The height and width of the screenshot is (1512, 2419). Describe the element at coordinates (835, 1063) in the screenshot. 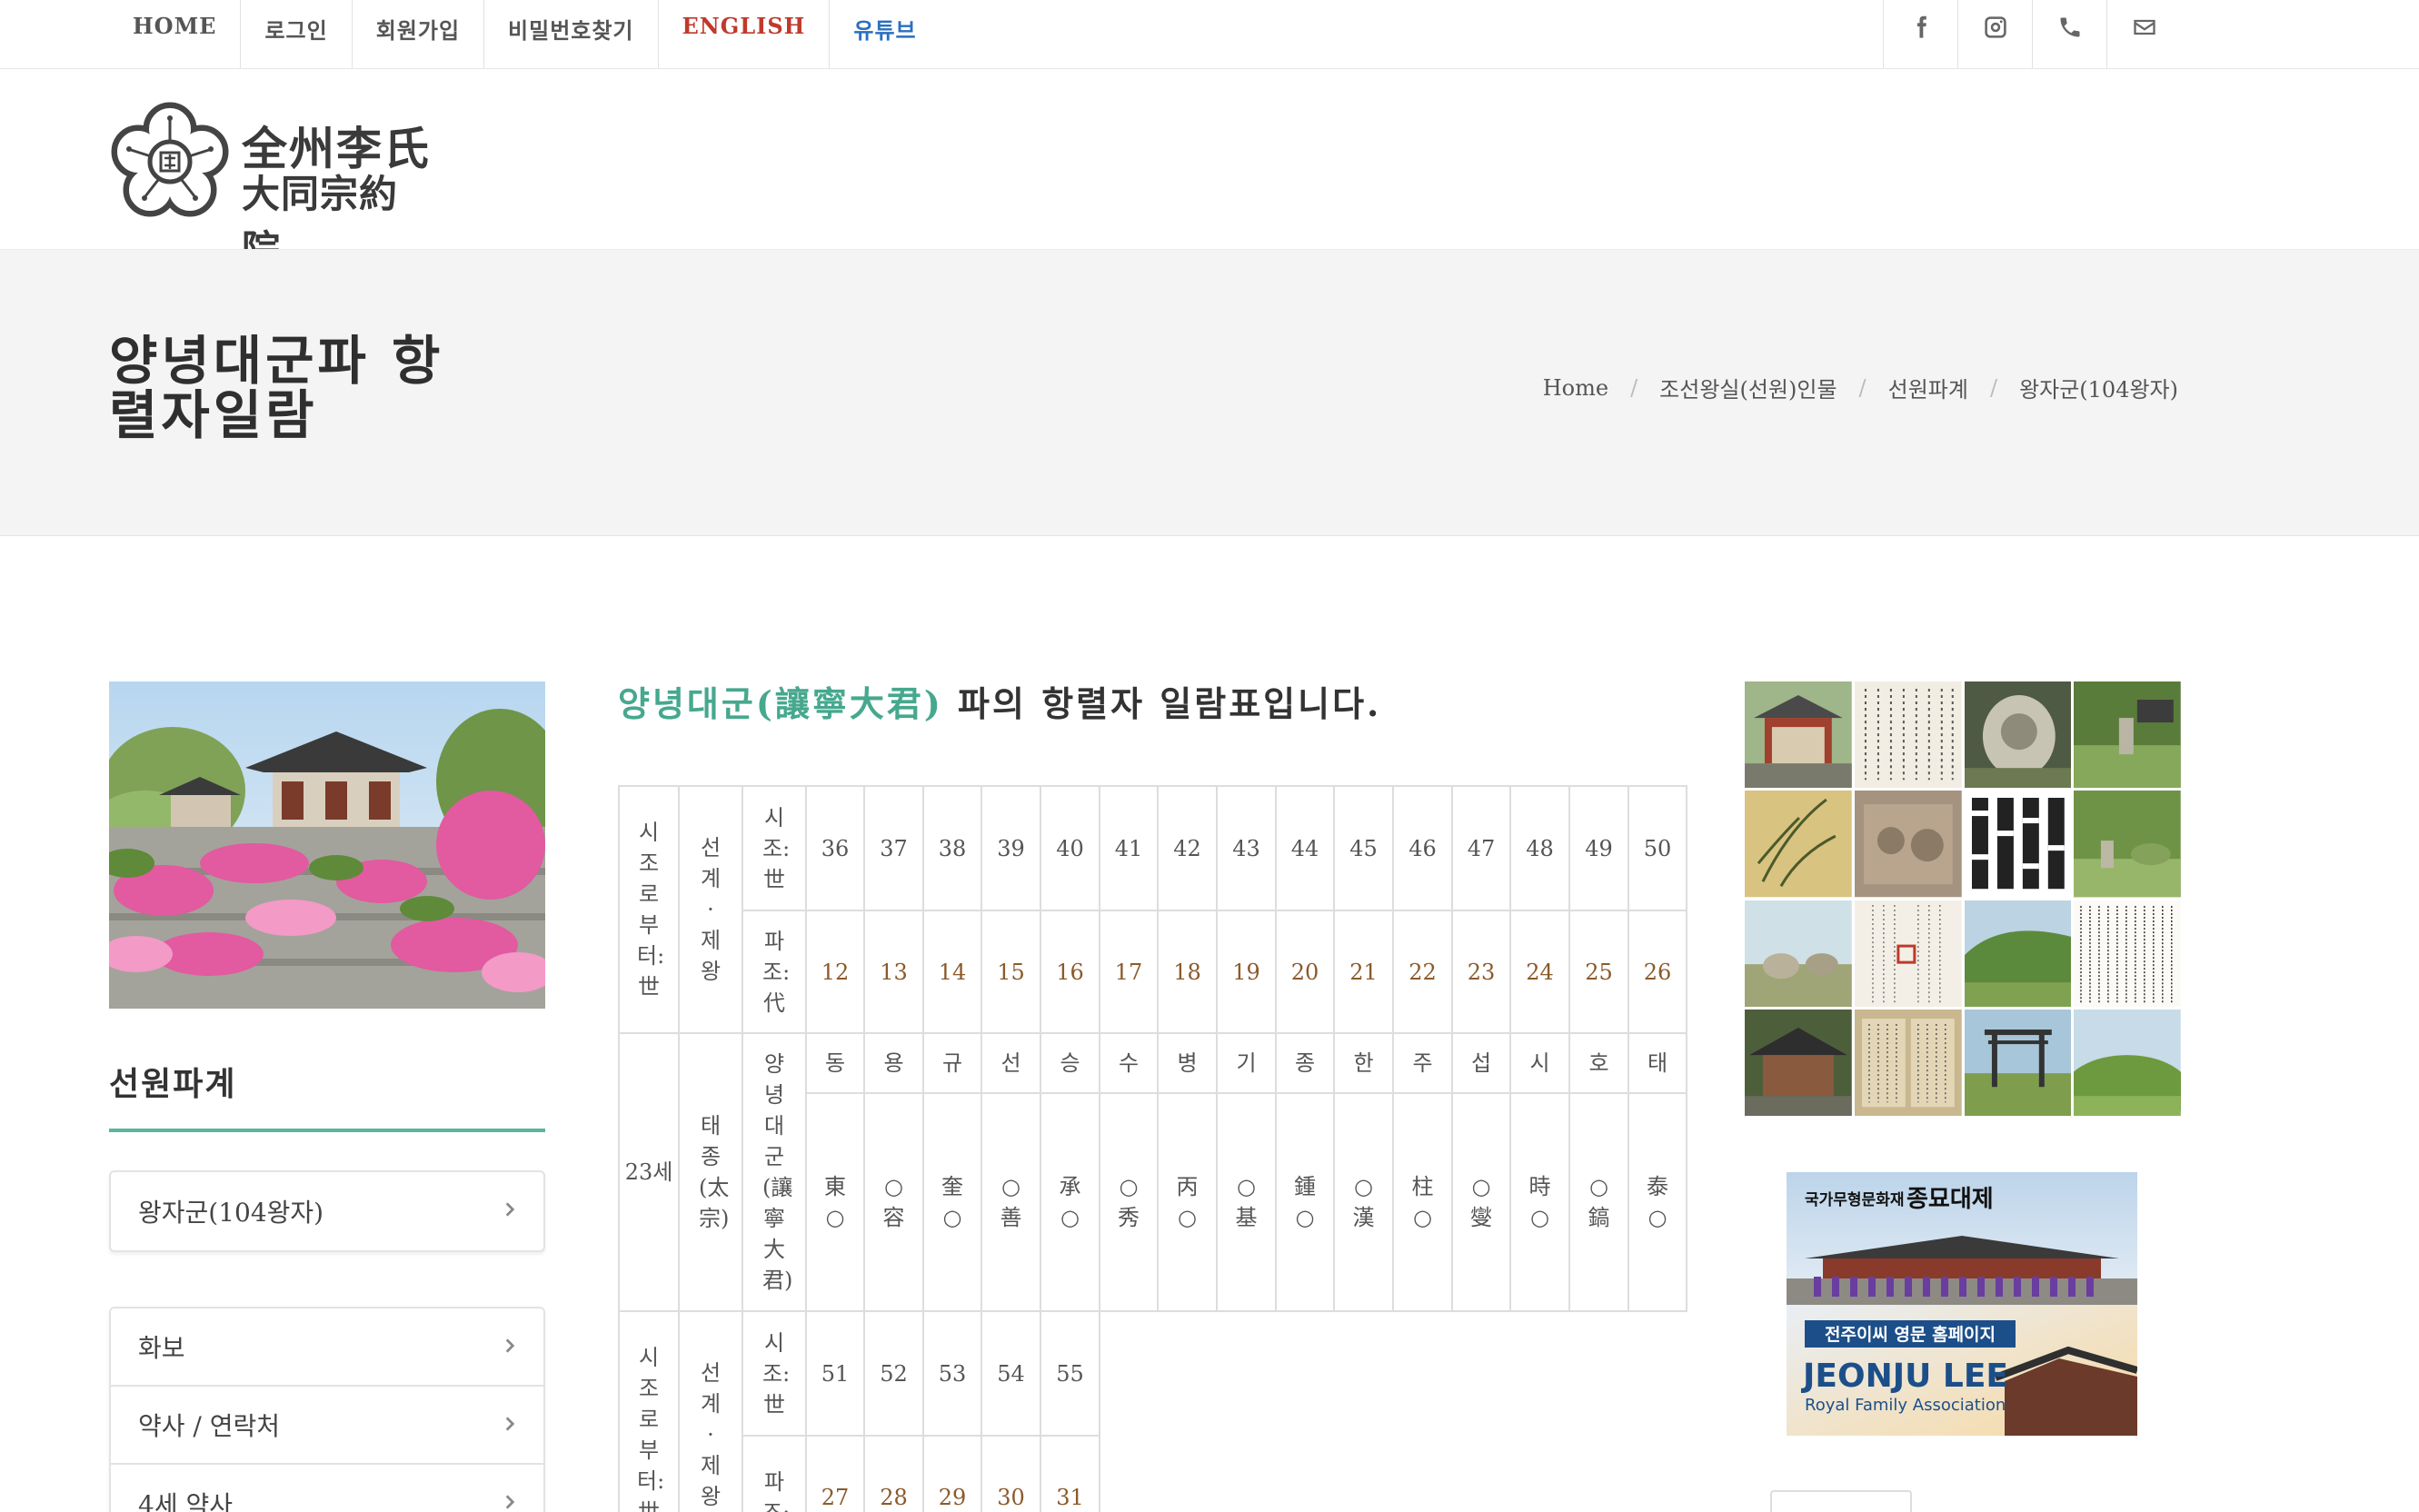

I see `hangul-syllable-cell: 동` at that location.